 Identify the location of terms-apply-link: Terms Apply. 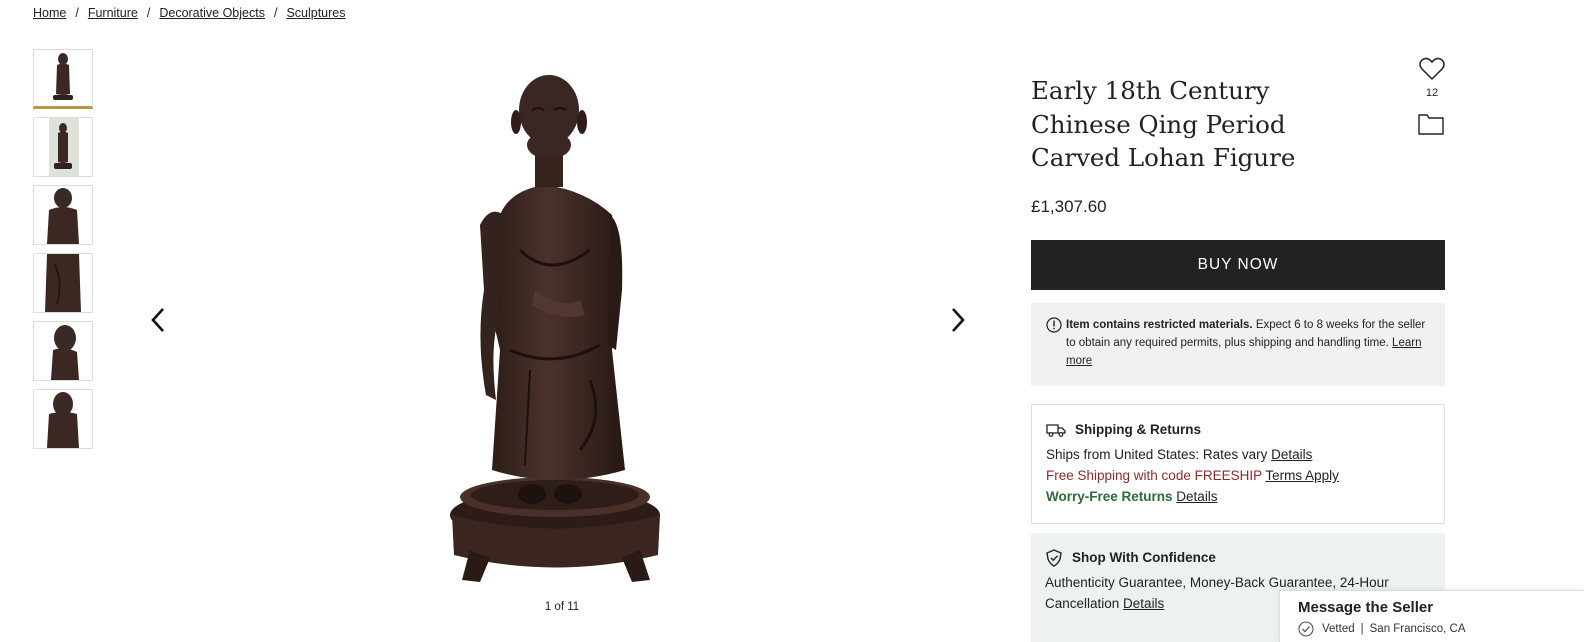
(1302, 475).